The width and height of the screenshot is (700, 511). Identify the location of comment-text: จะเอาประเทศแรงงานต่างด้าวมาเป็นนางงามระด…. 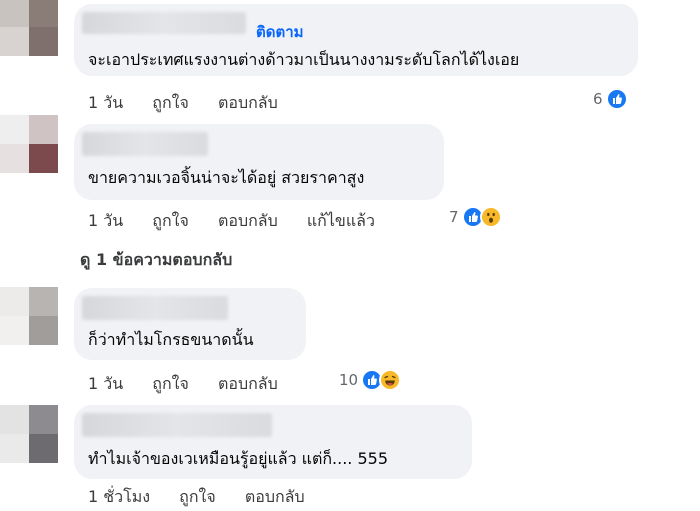
(304, 59).